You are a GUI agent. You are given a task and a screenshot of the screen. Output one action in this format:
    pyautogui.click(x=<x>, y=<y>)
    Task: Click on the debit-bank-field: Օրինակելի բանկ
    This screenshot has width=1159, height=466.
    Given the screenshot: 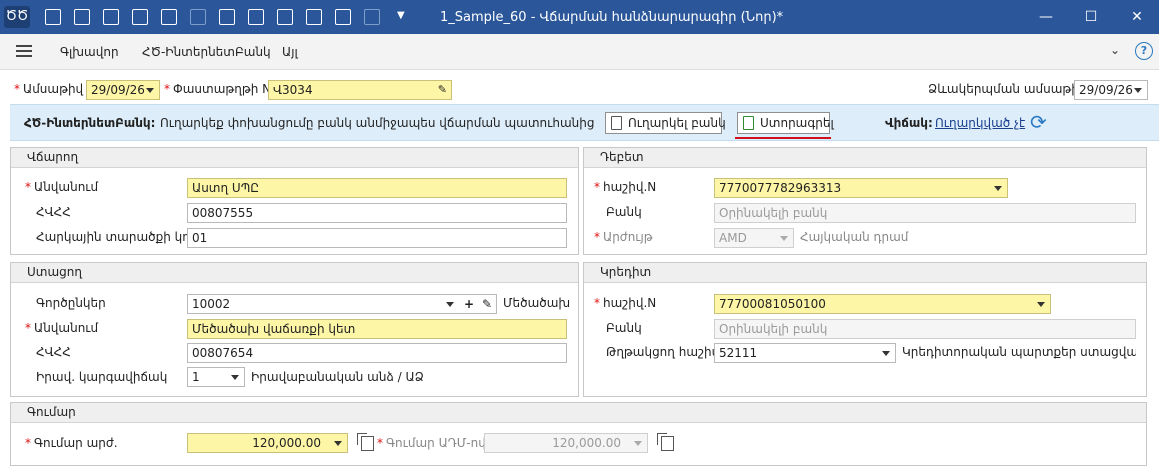 What is the action you would take?
    pyautogui.click(x=925, y=213)
    